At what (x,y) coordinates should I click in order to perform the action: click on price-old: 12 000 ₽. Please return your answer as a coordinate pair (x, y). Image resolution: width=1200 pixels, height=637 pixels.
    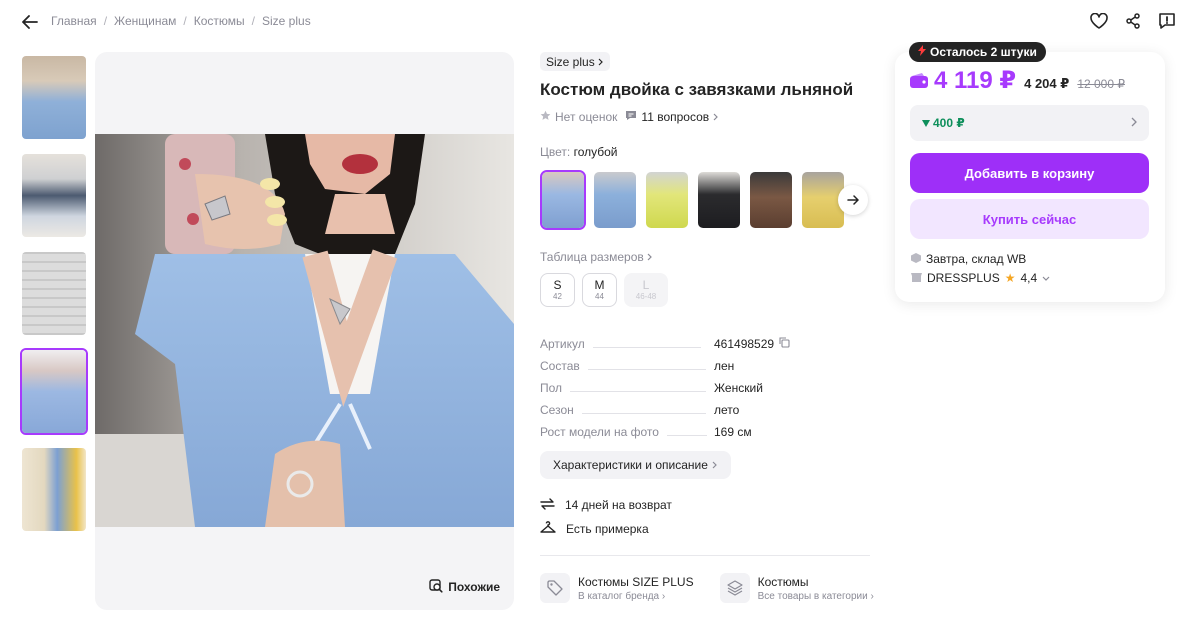
    Looking at the image, I should click on (1101, 83).